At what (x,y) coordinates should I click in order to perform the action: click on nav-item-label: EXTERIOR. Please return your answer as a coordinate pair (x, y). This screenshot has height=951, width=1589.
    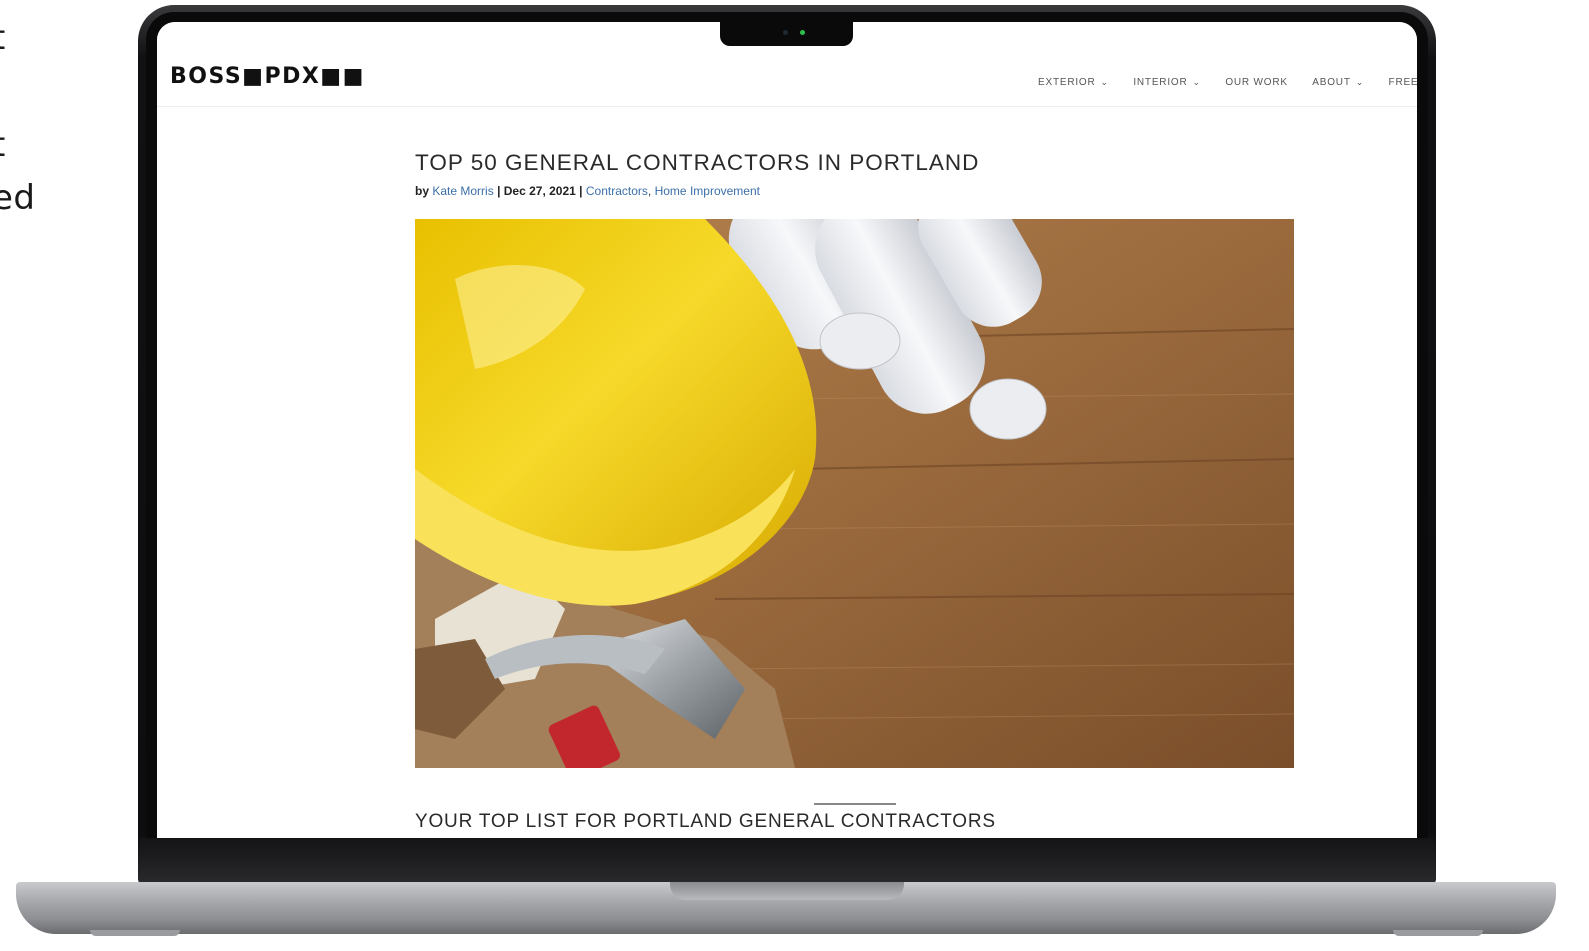
    Looking at the image, I should click on (1067, 82).